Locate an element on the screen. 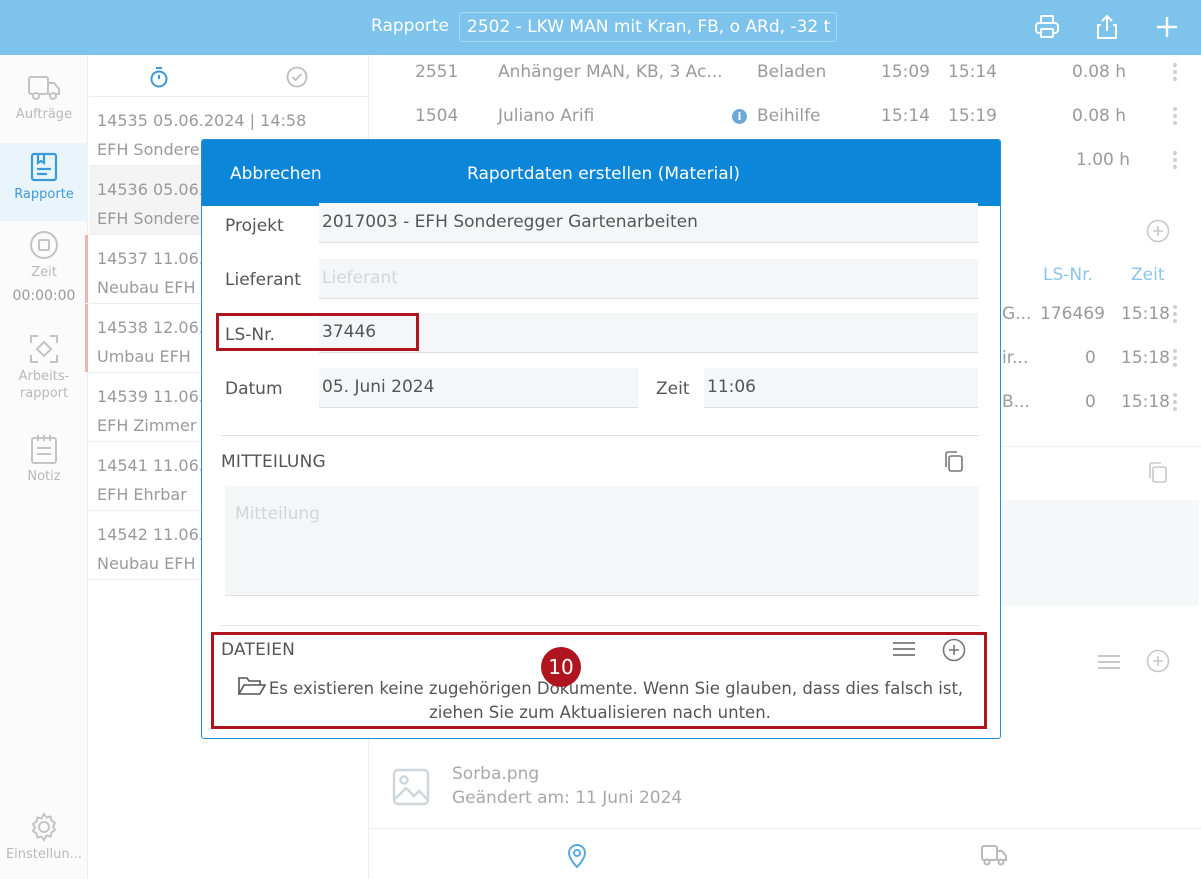  nav-label-notiz: Notiz is located at coordinates (44, 476).